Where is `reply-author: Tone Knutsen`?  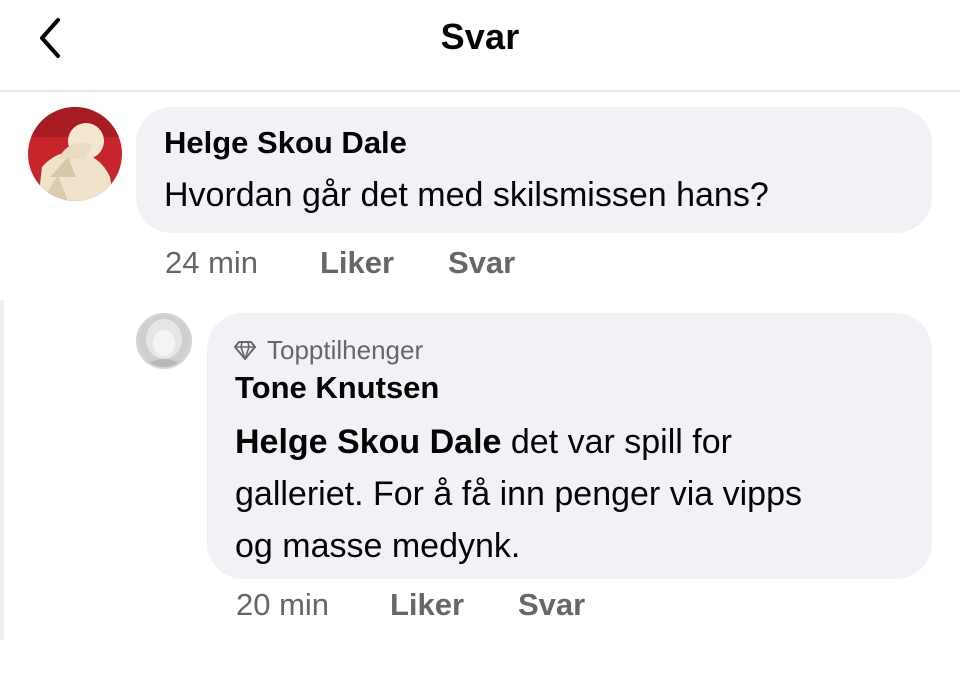 reply-author: Tone Knutsen is located at coordinates (337, 388).